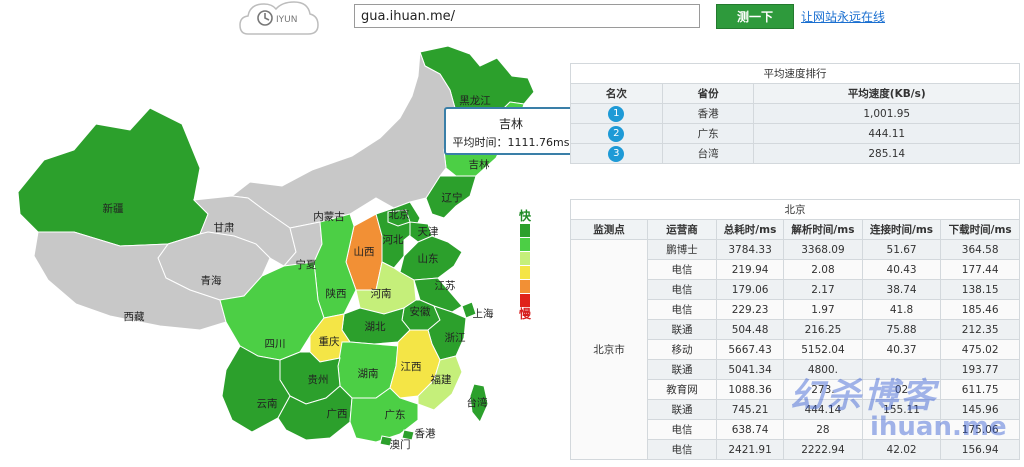 This screenshot has height=467, width=1024. Describe the element at coordinates (336, 293) in the screenshot. I see `province-label: 陕西` at that location.